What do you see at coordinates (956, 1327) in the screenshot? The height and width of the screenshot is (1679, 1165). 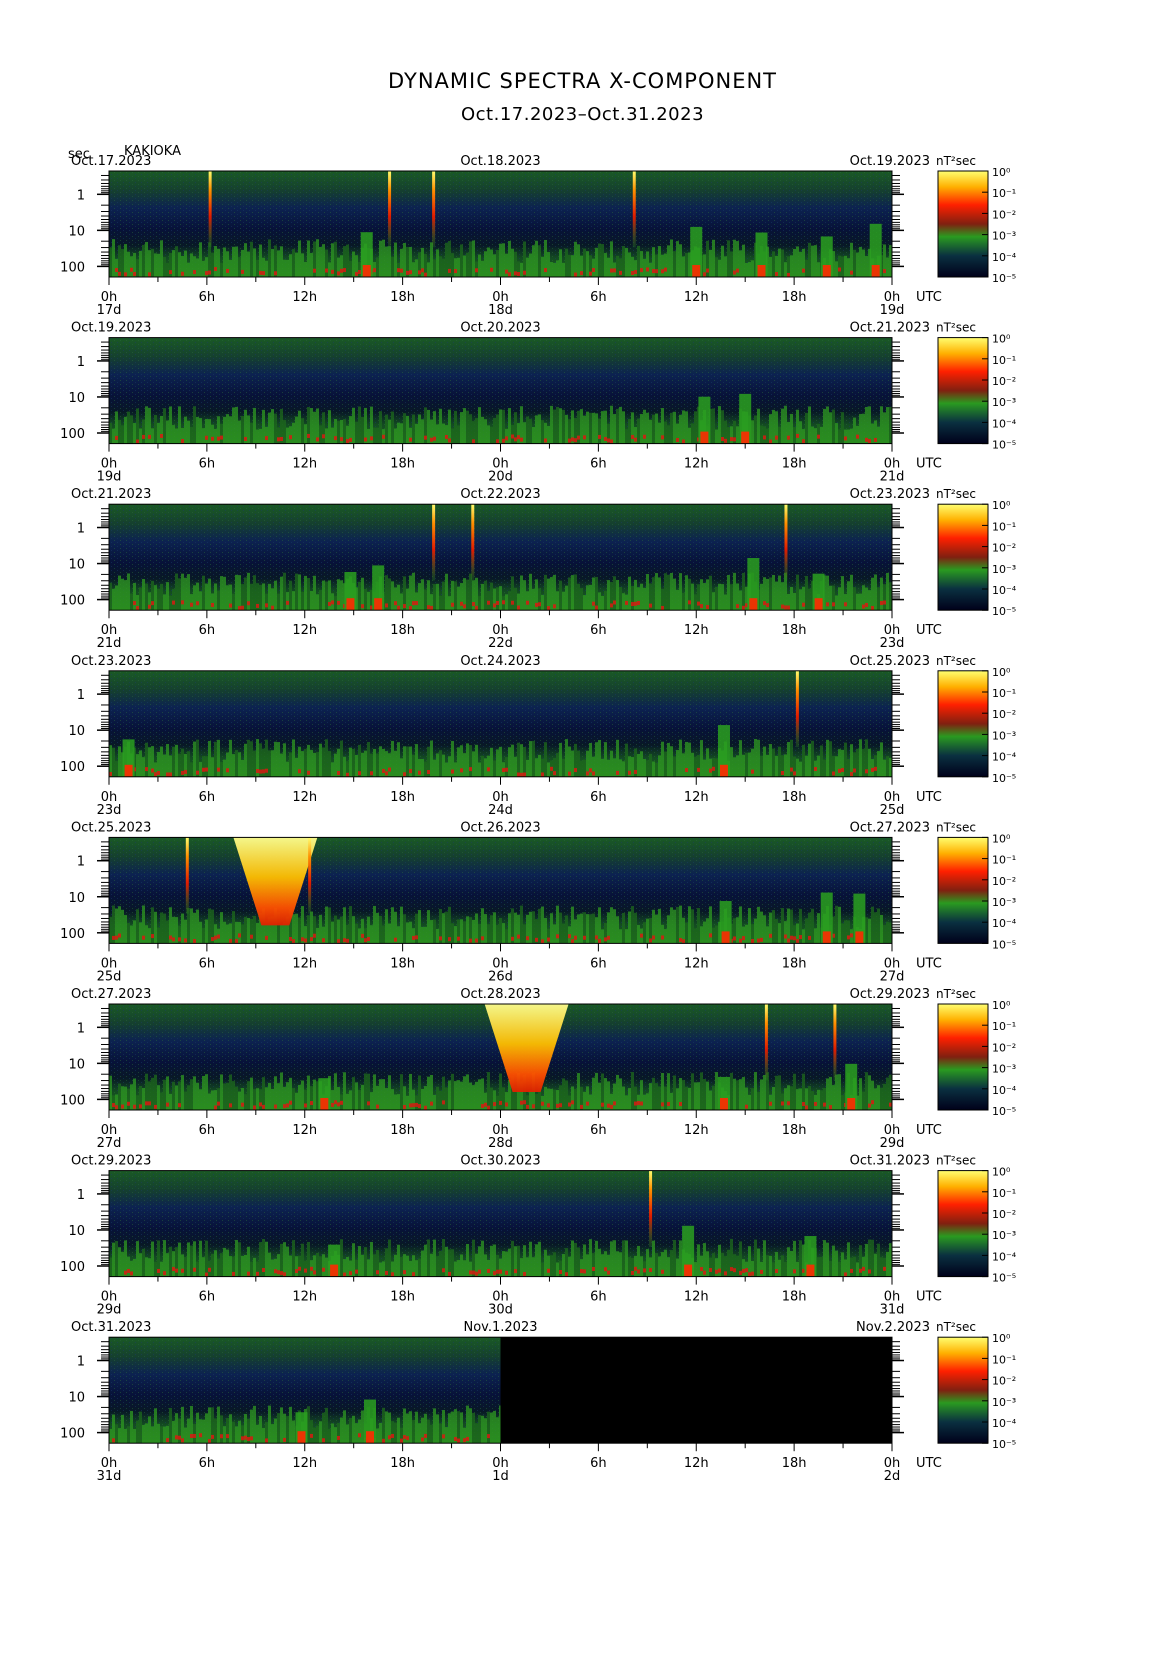 I see `colorbar-unit-label: nT²sec` at bounding box center [956, 1327].